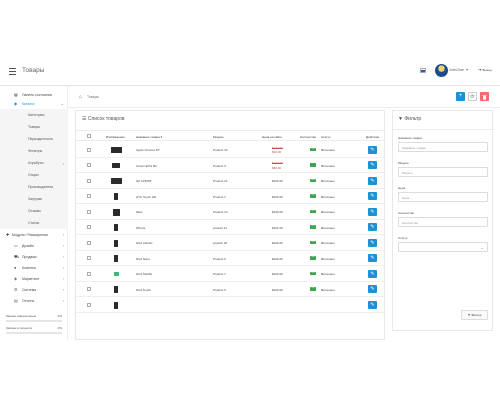  What do you see at coordinates (84, 119) in the screenshot?
I see `list-icon: ☰` at bounding box center [84, 119].